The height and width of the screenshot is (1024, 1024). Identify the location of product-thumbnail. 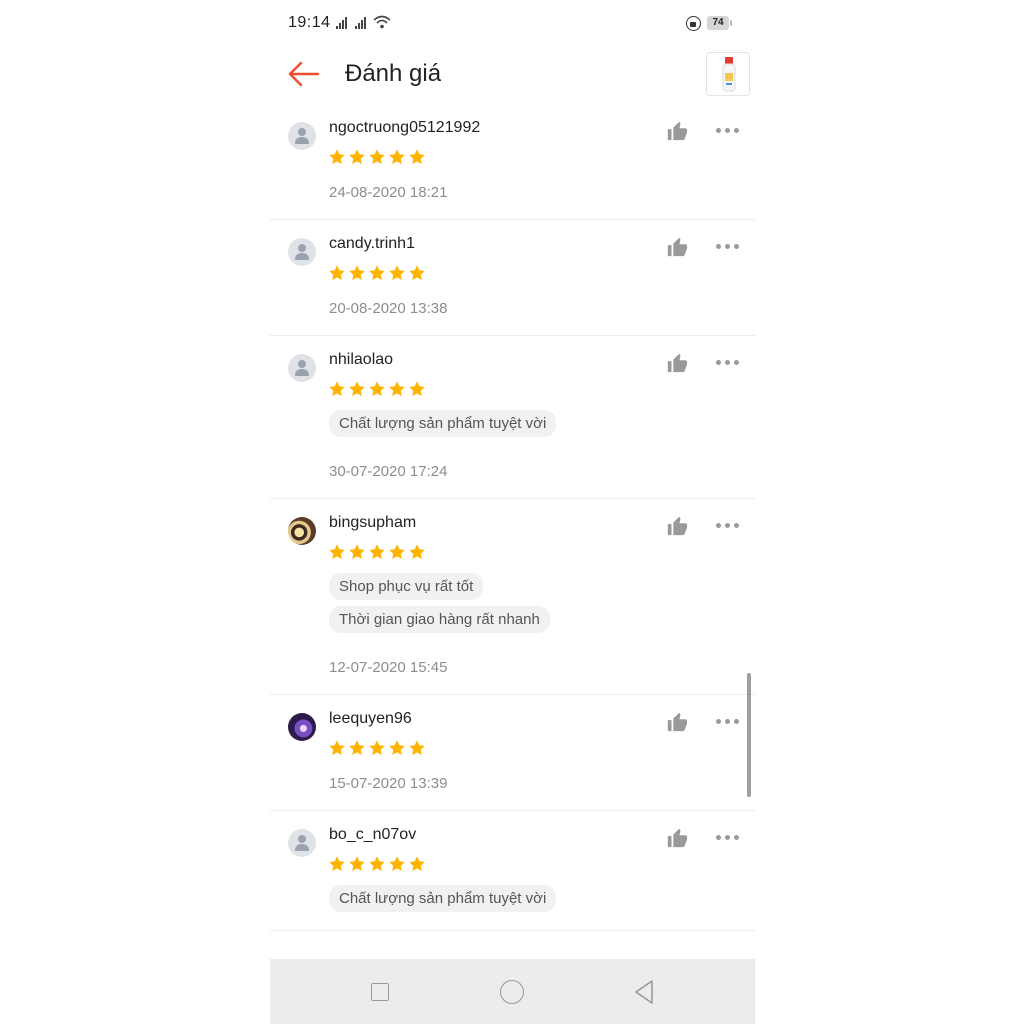
(728, 74).